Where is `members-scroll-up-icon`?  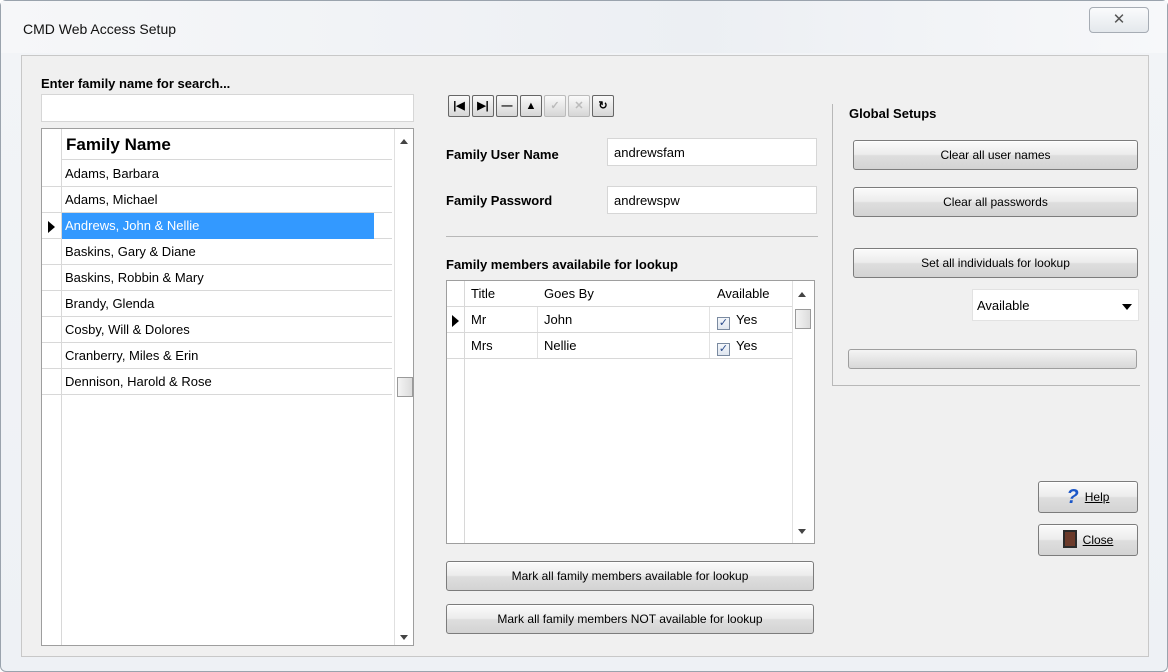 members-scroll-up-icon is located at coordinates (802, 294).